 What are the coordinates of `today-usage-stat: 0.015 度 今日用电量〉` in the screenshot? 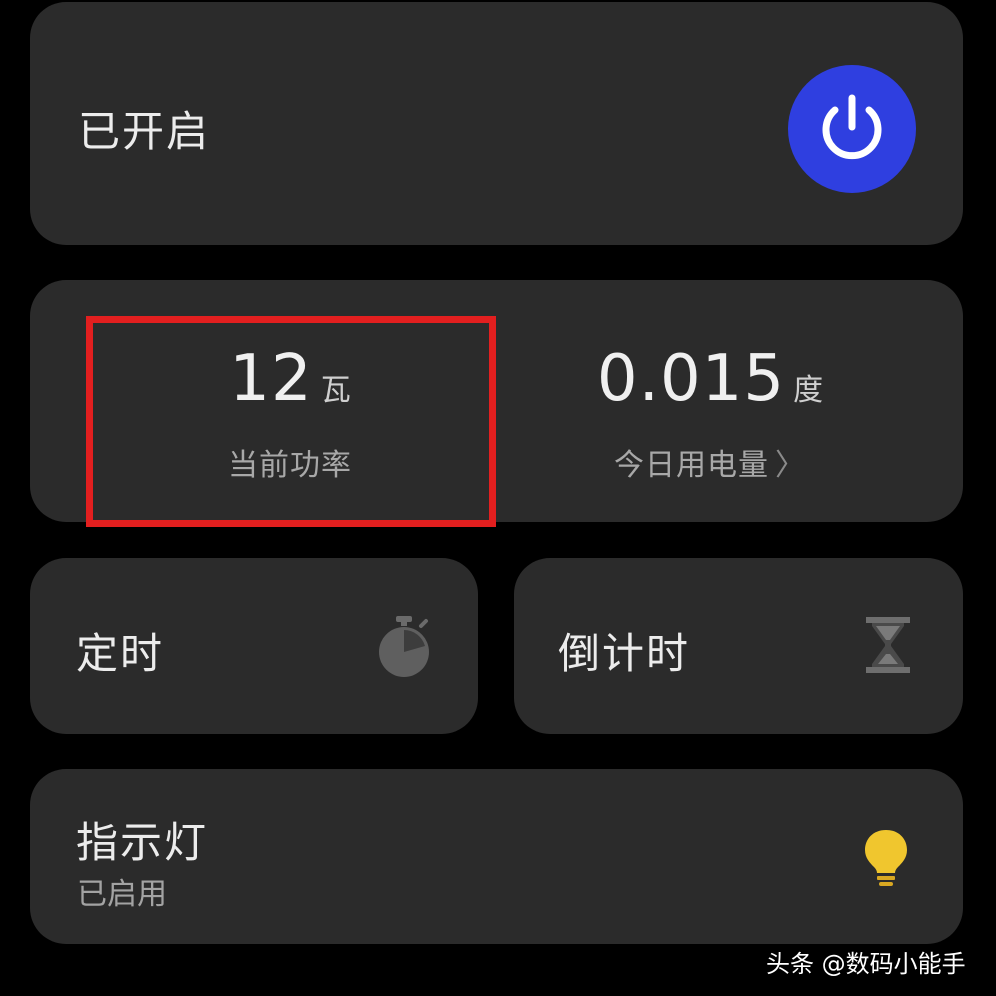 It's located at (710, 414).